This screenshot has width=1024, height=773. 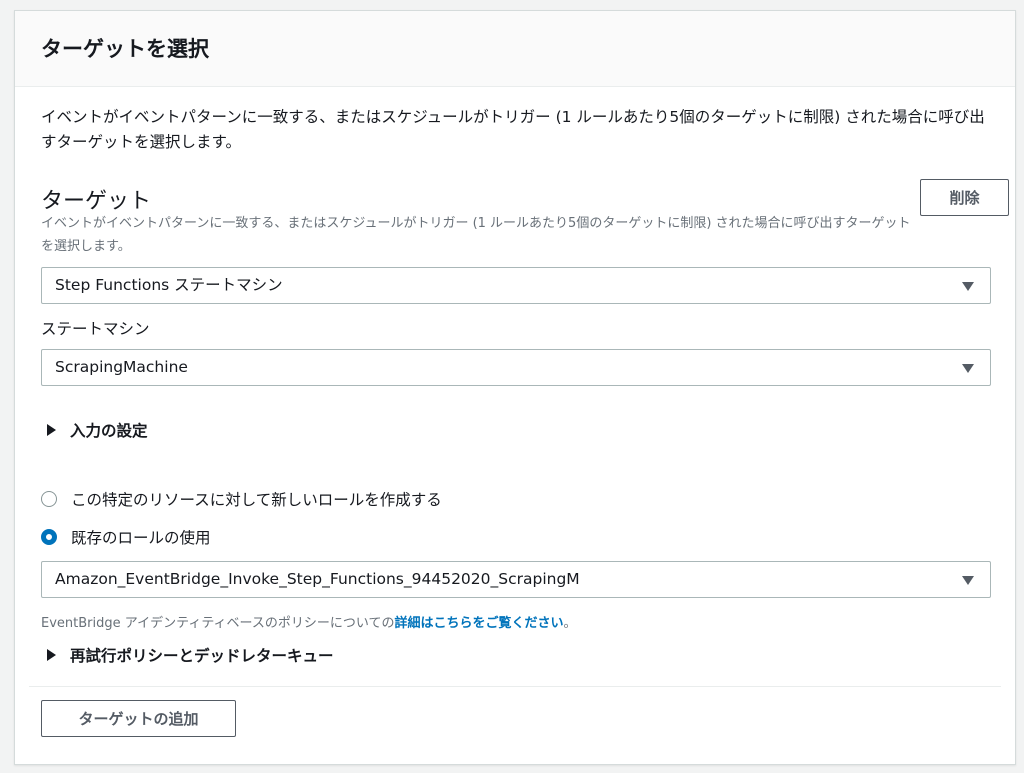 I want to click on create-new-role-option: この特定のリソースに対して新しいロールを作成する, so click(x=241, y=499).